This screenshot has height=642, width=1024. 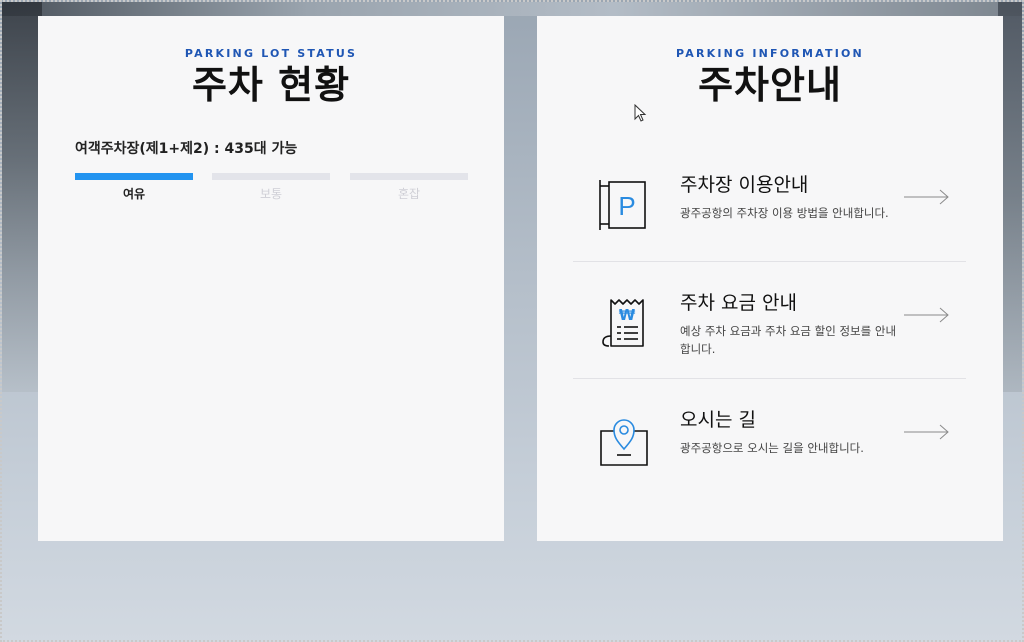 I want to click on won-receipt-icon: ₩, so click(x=623, y=323).